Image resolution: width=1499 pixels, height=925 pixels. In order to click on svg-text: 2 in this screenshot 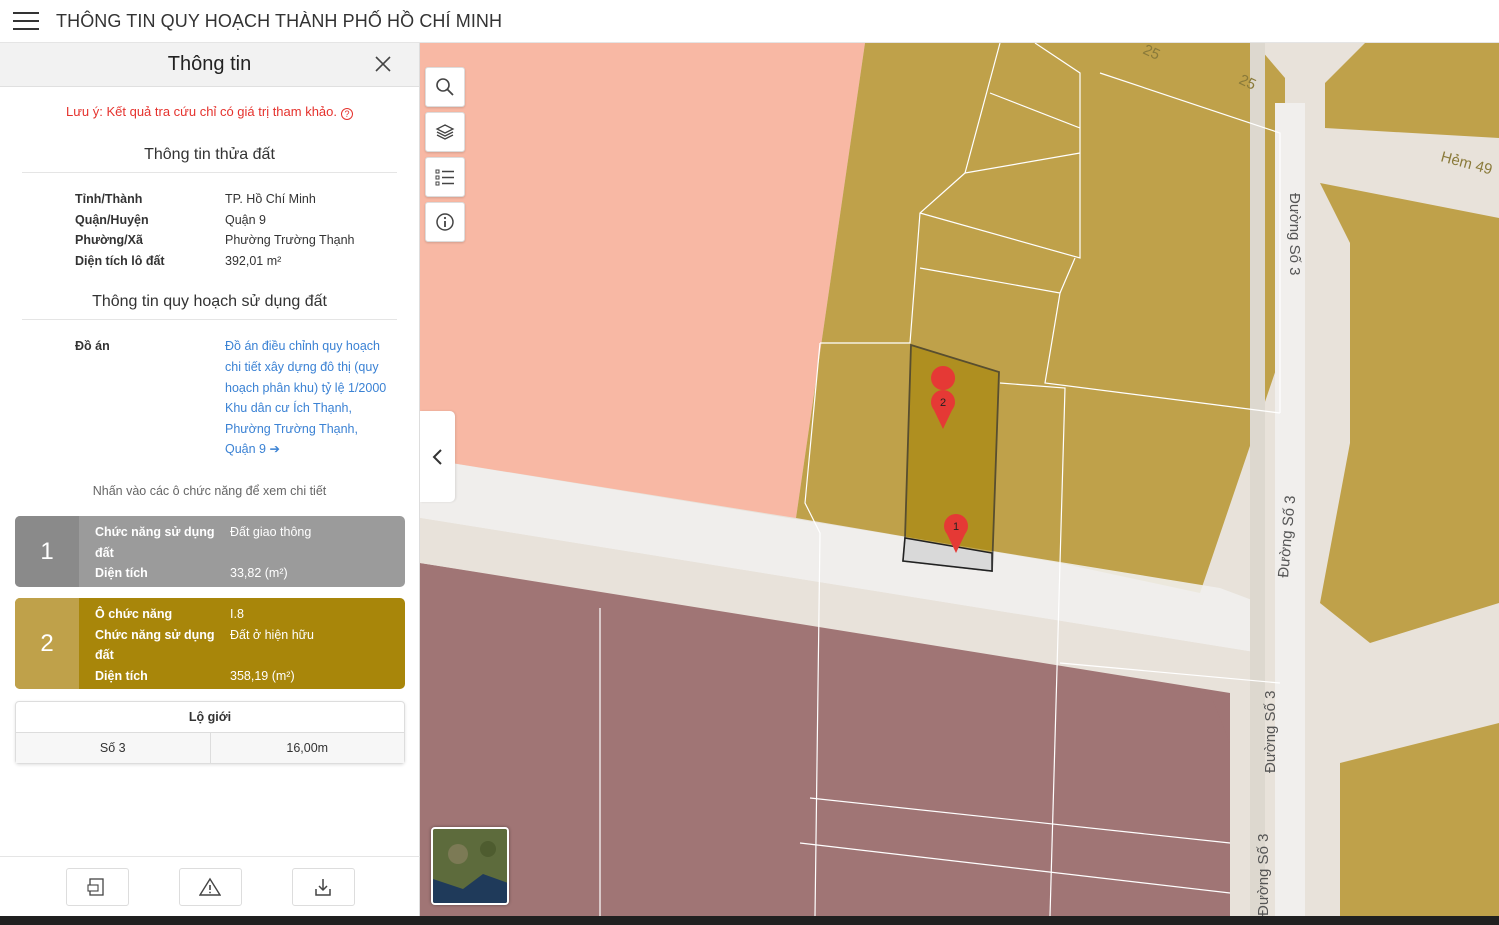, I will do `click(943, 403)`.